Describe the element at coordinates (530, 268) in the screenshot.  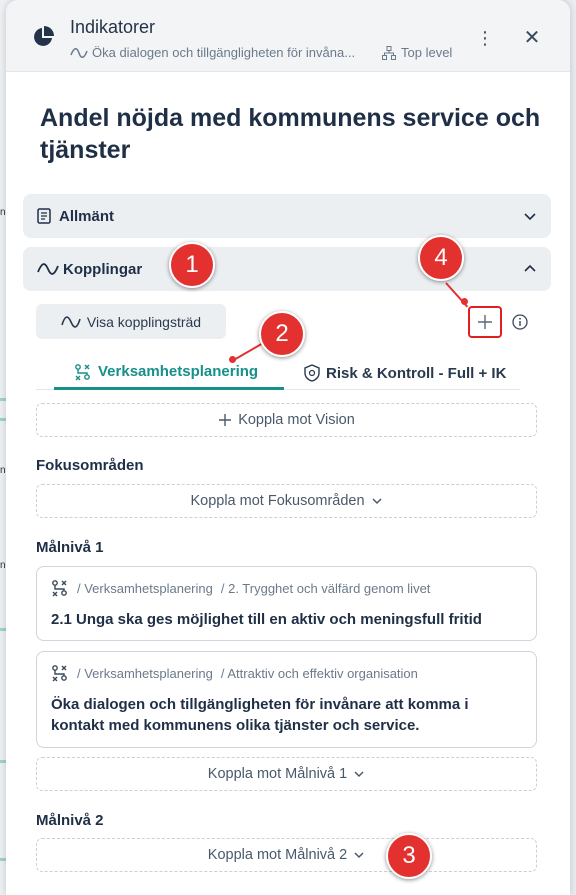
I see `chevron-up-icon` at that location.